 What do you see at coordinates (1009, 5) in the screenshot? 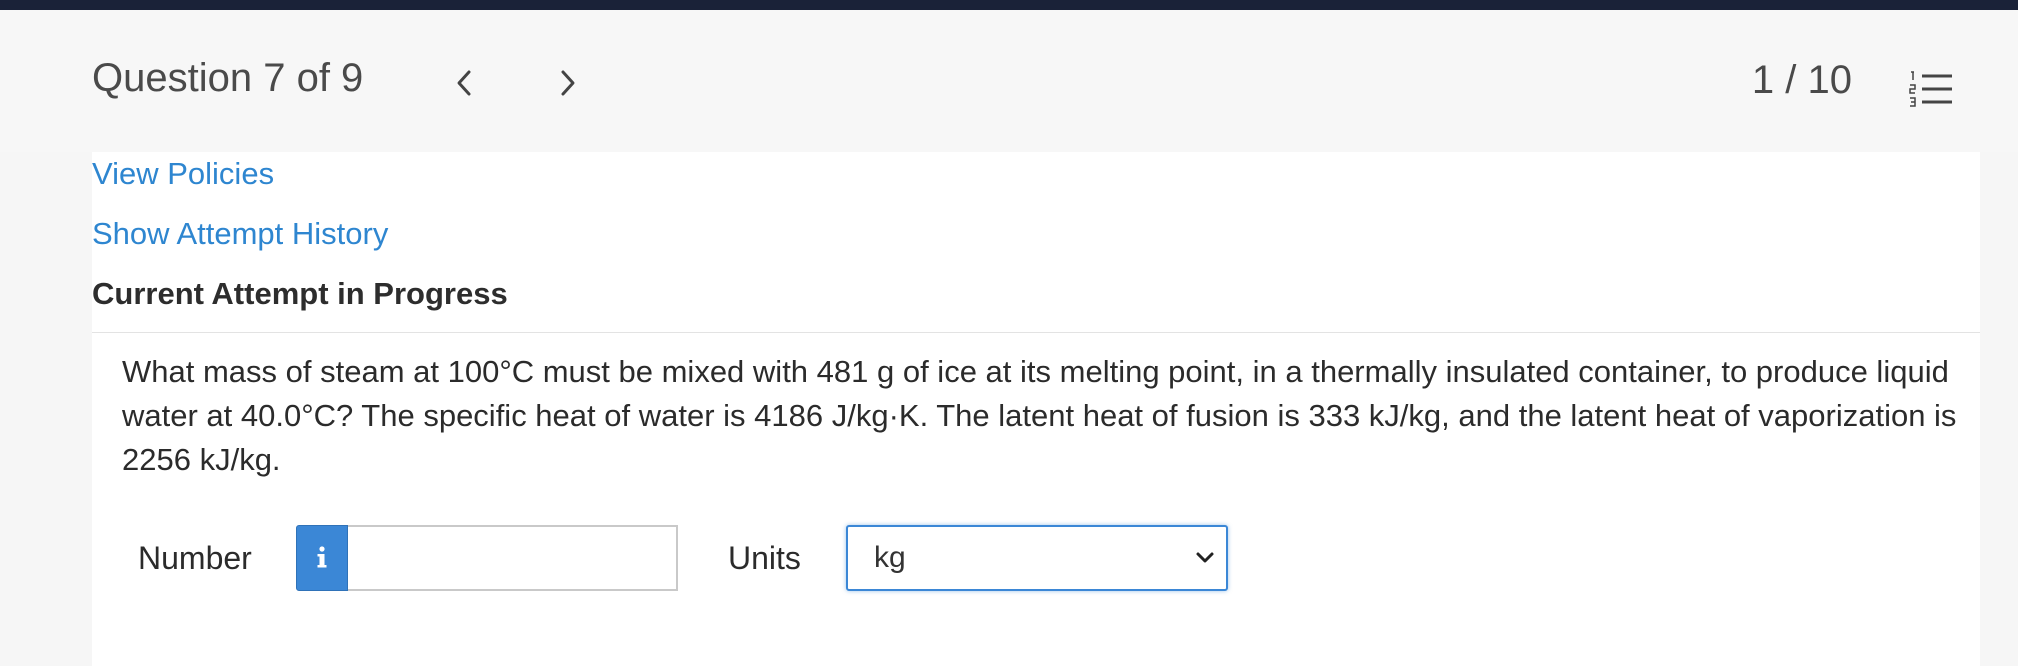
I see `top-bar` at bounding box center [1009, 5].